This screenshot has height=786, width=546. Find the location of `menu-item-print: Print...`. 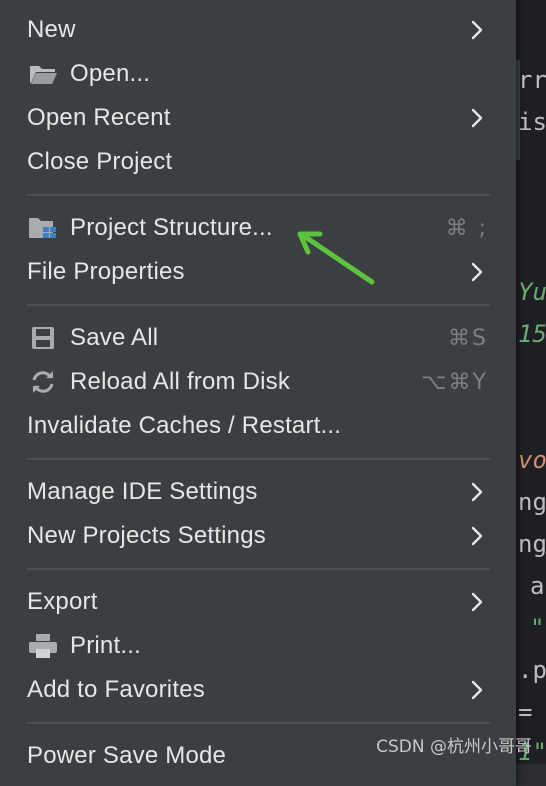

menu-item-print: Print... is located at coordinates (258, 646).